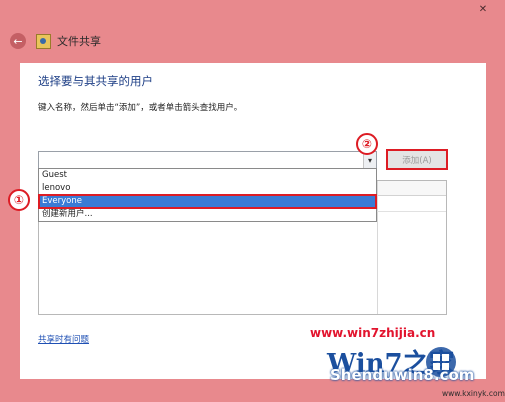 Image resolution: width=505 pixels, height=402 pixels. I want to click on user-name-combobox: ▾, so click(207, 160).